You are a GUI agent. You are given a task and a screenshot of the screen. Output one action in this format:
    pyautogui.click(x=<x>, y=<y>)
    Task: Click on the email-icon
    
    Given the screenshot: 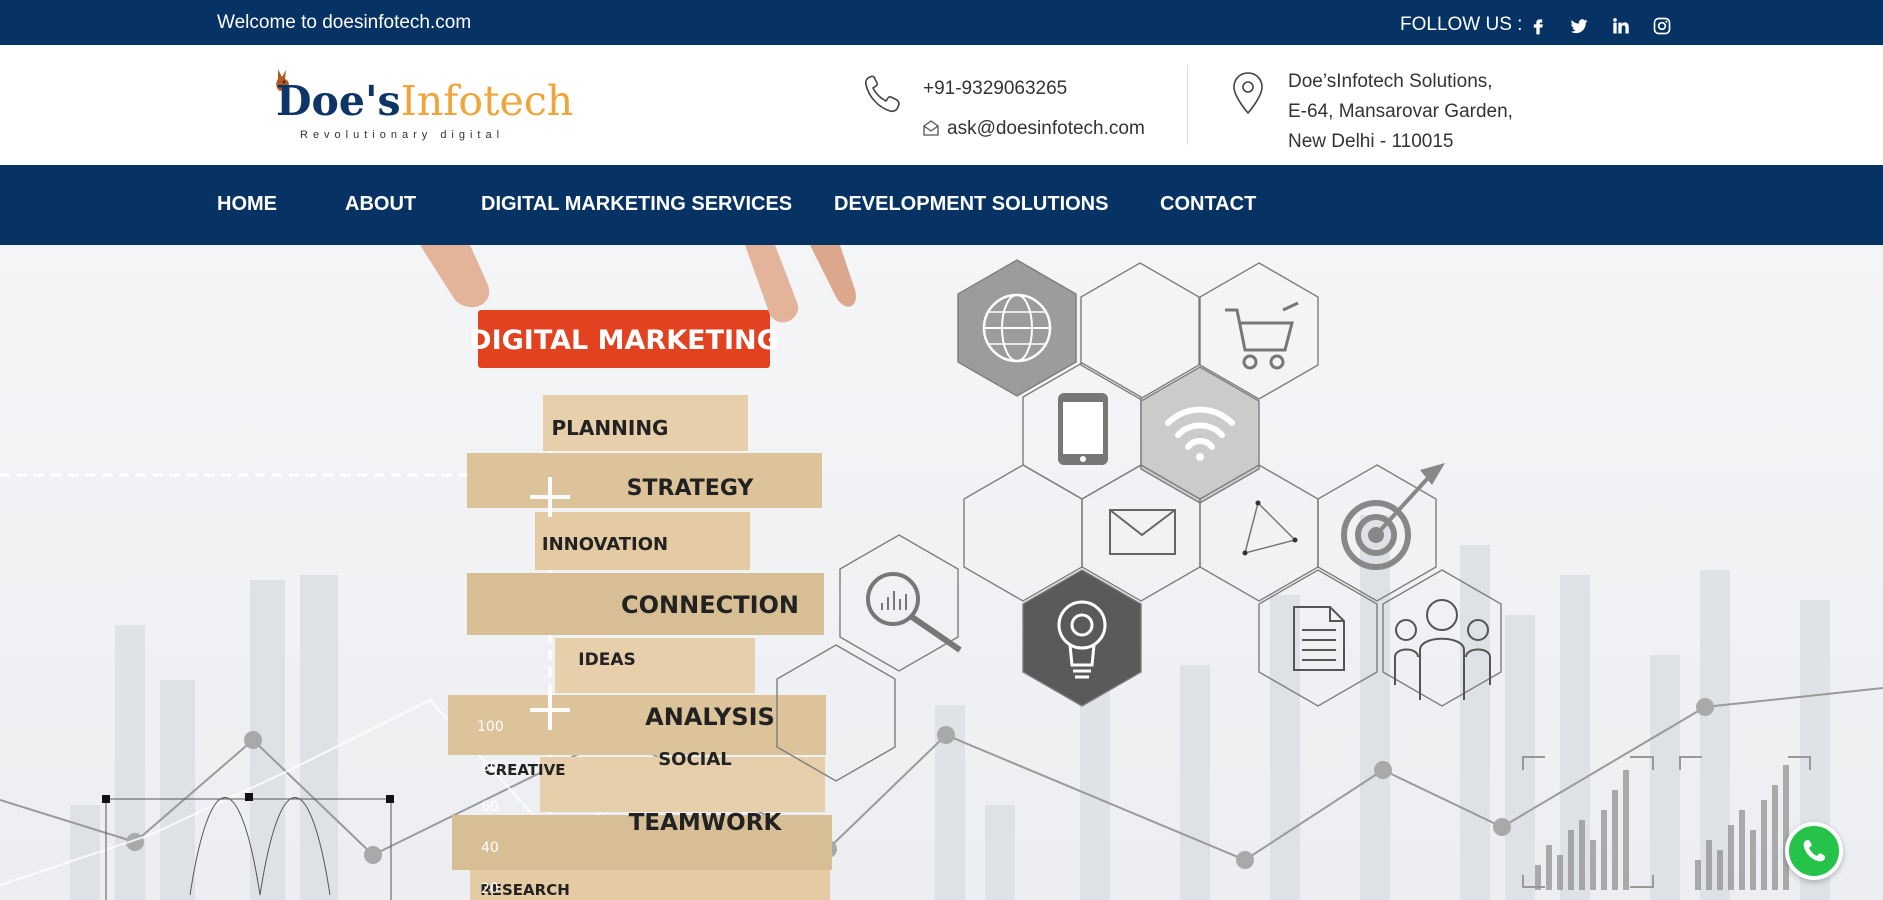 What is the action you would take?
    pyautogui.click(x=931, y=128)
    